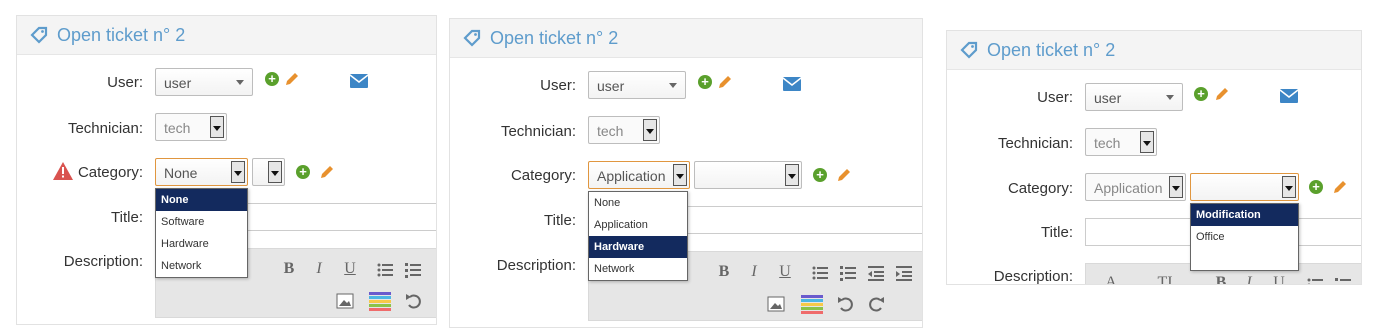  I want to click on category-select-value: Application, so click(631, 176).